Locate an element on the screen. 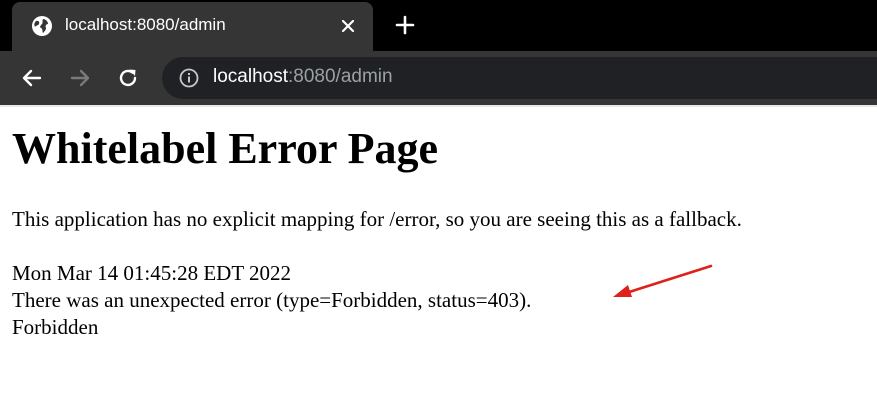 This screenshot has height=406, width=877. page-title: Whitelabel Error Page is located at coordinates (225, 148).